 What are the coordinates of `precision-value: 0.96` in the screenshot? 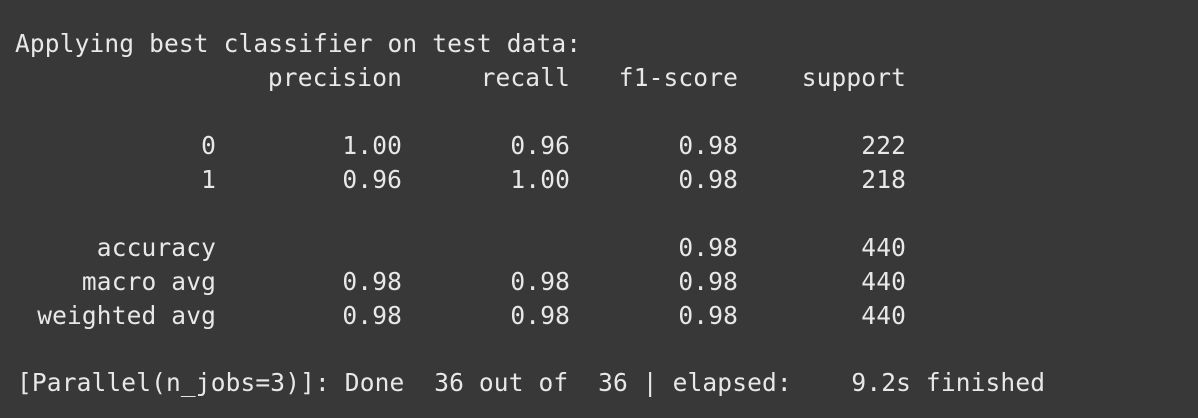 It's located at (372, 179).